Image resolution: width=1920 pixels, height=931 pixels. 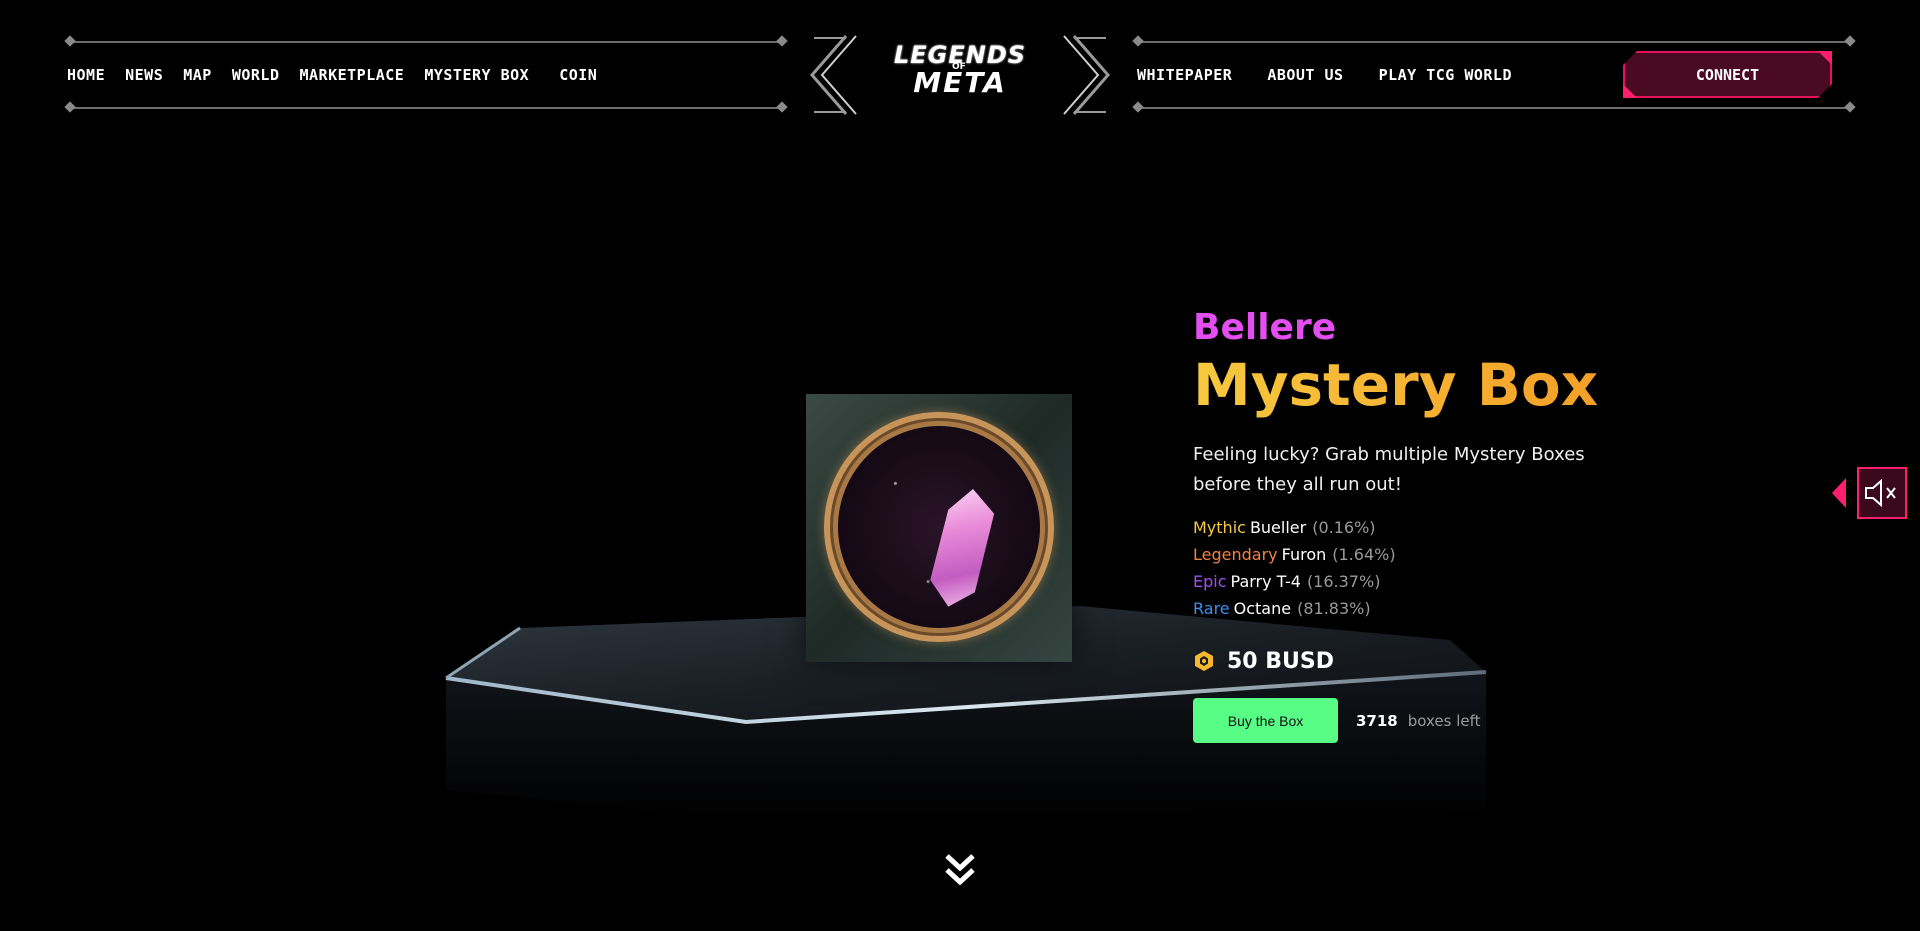 What do you see at coordinates (1265, 720) in the screenshot?
I see `buy-box-button: Buy the Box` at bounding box center [1265, 720].